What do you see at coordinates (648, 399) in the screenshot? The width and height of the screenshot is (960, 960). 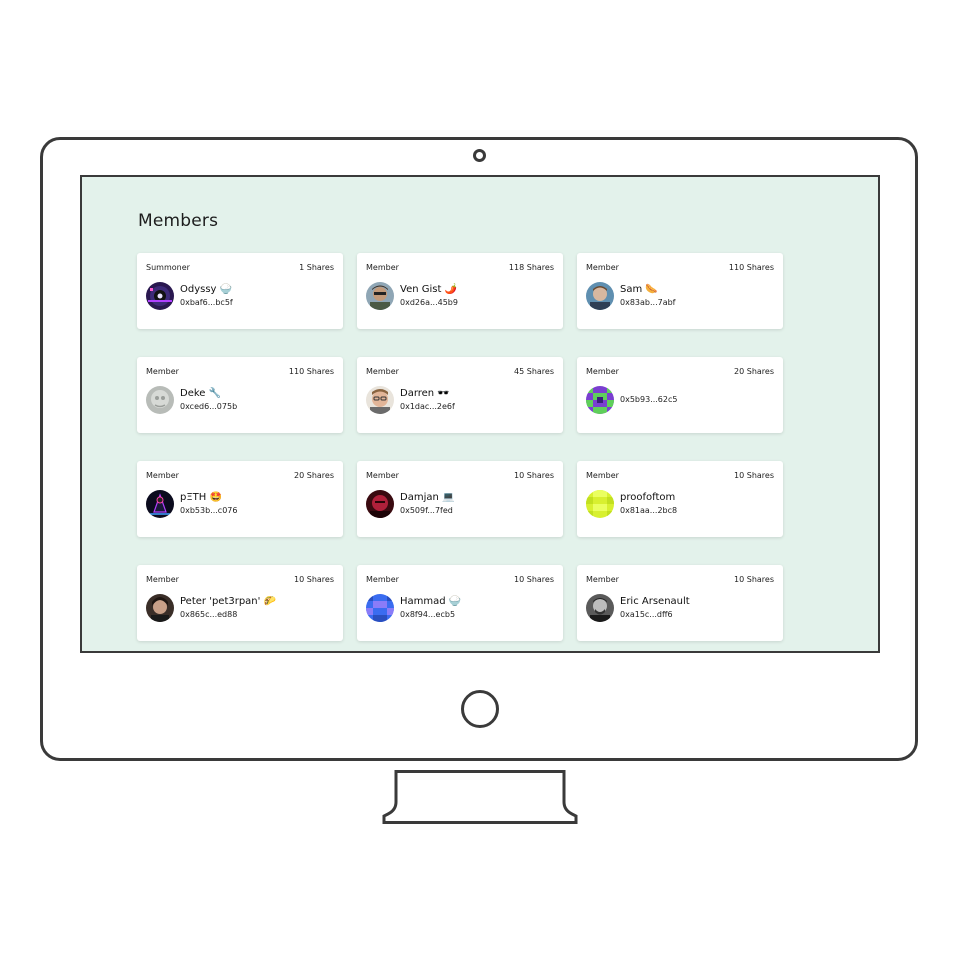 I see `member-address: 0x5b93...62c5` at bounding box center [648, 399].